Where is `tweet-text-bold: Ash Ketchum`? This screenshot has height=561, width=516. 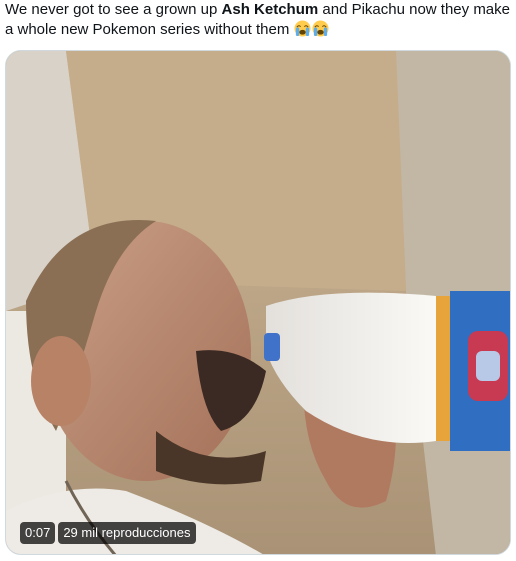
tweet-text-bold: Ash Ketchum is located at coordinates (270, 9).